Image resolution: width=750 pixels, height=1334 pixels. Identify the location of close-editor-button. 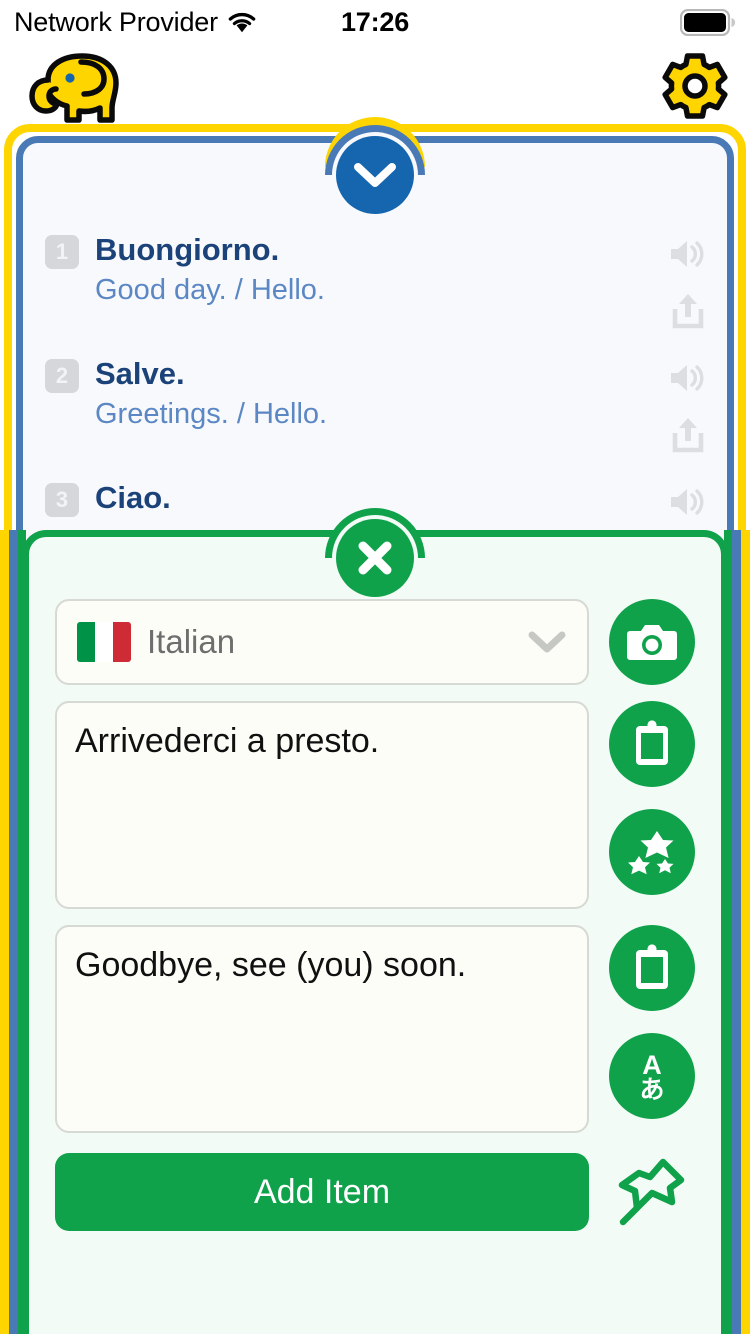
(375, 552).